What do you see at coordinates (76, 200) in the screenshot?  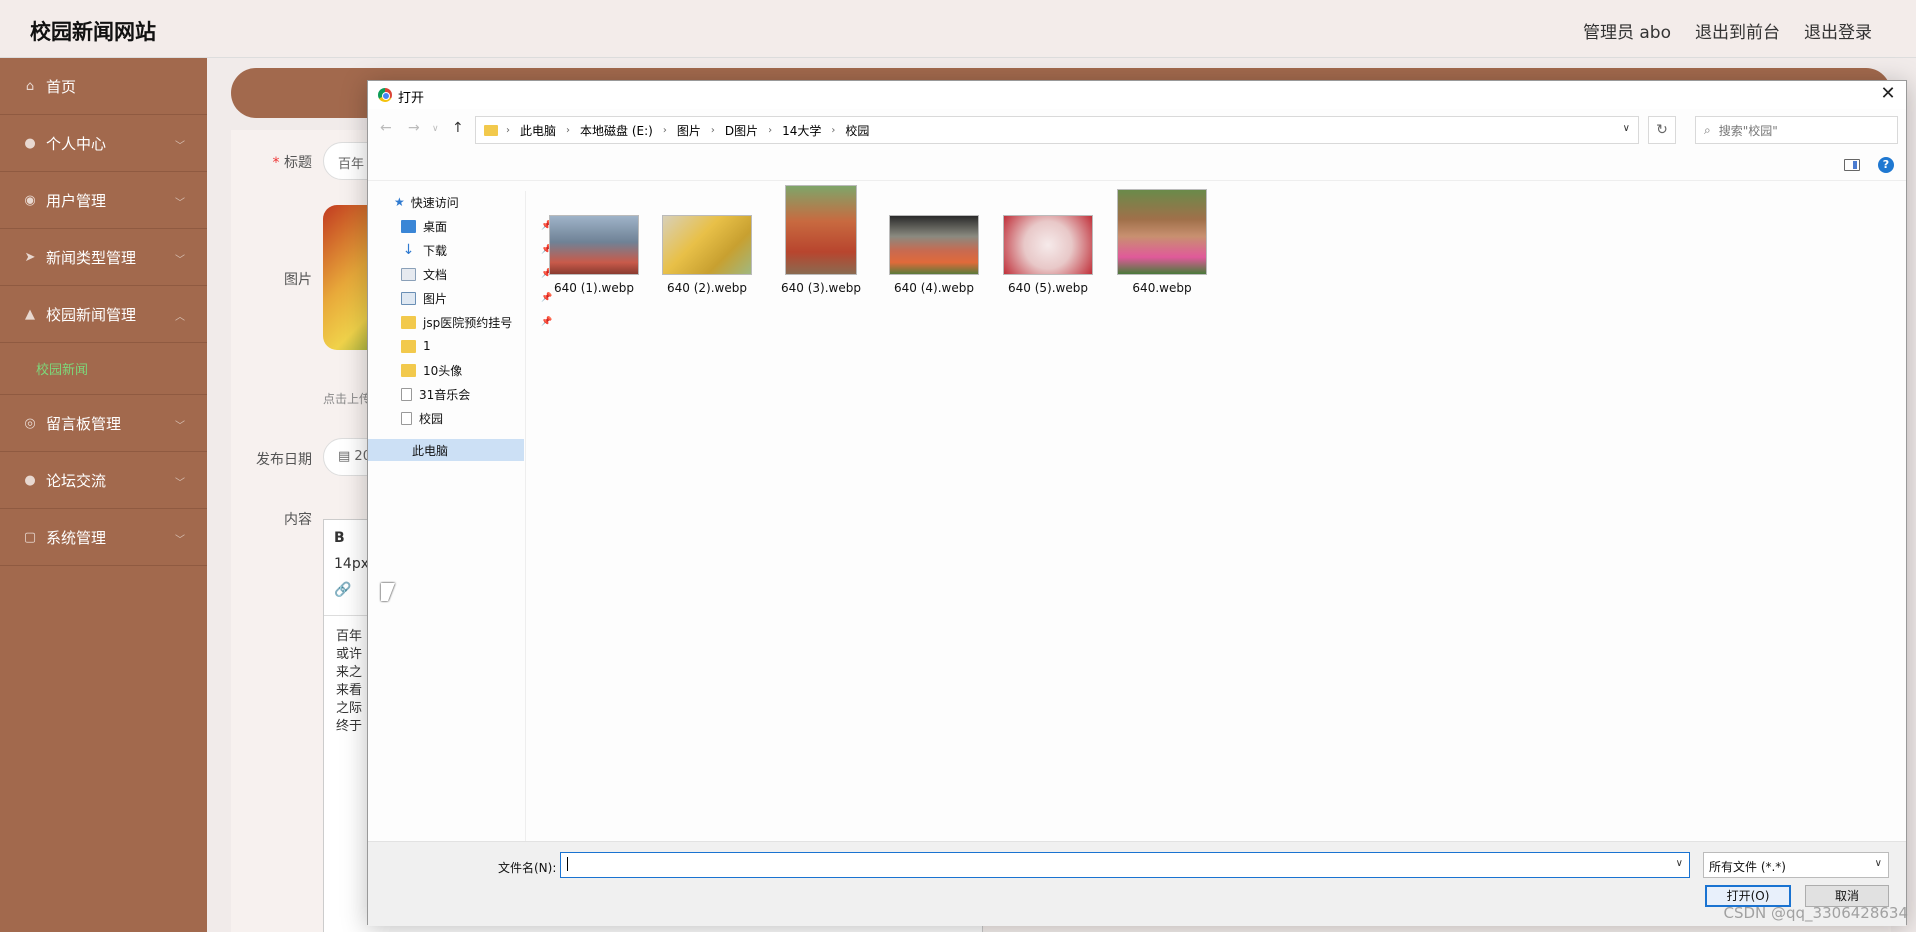 I see `sidebar-item-label: 用户管理` at bounding box center [76, 200].